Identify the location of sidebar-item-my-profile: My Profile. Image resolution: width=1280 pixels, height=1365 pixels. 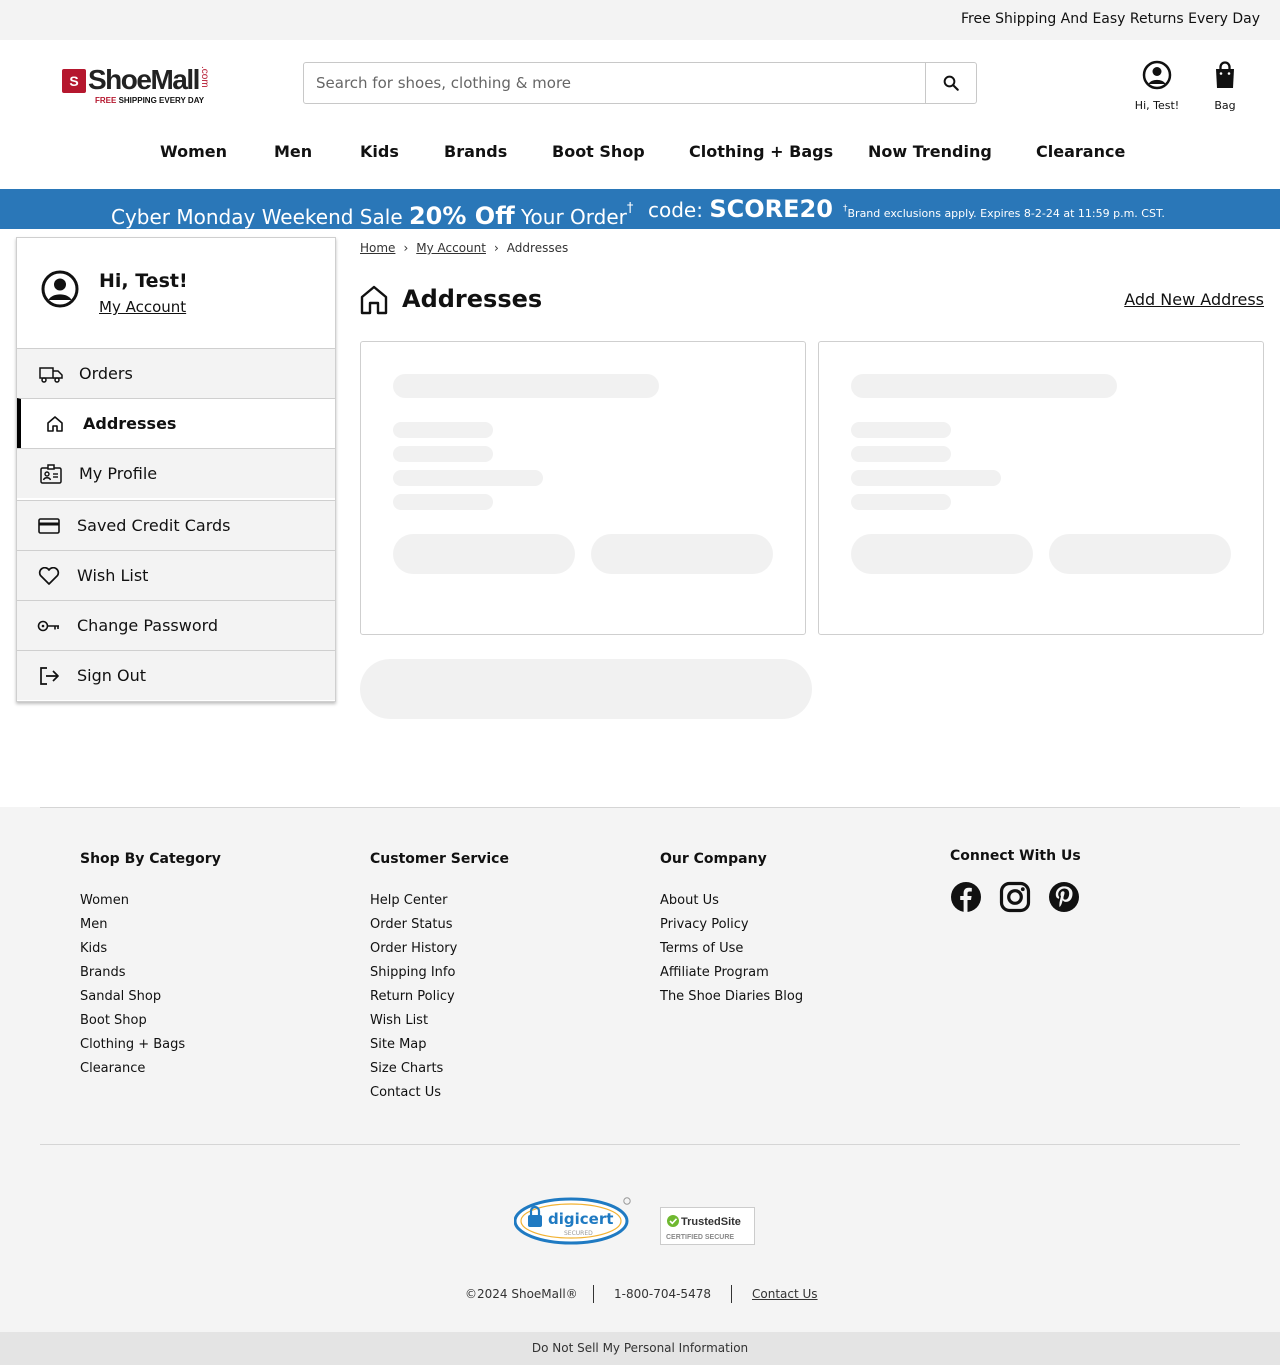
(176, 473).